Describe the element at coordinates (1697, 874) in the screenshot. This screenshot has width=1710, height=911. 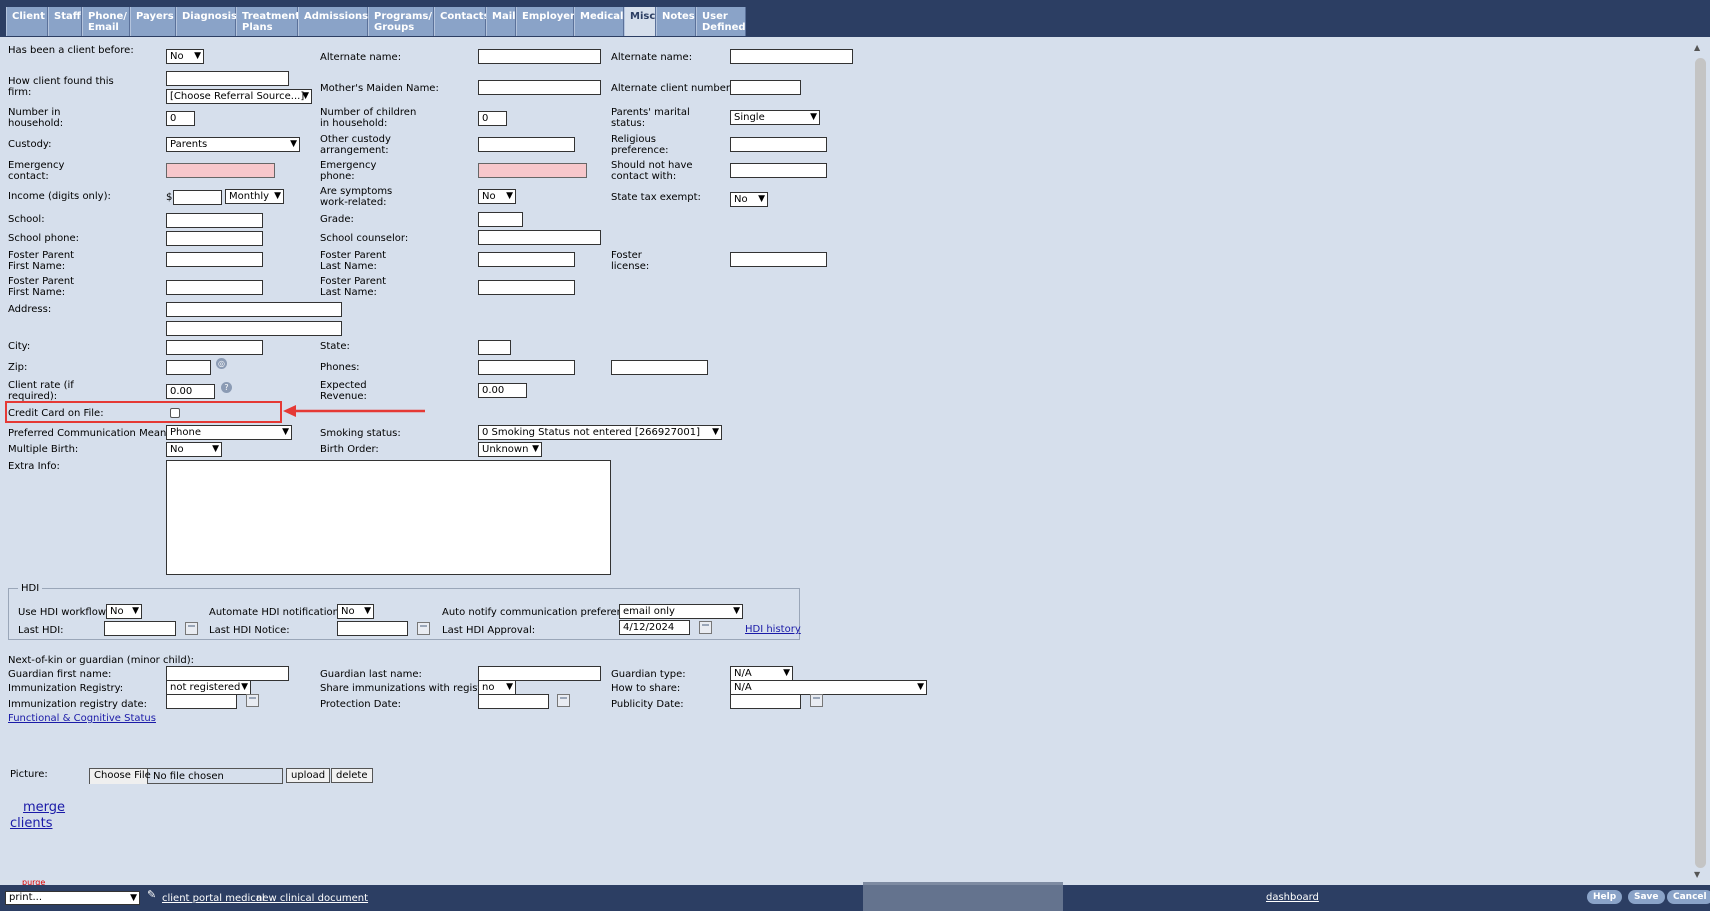
I see `scroll-down-icon: ▼` at that location.